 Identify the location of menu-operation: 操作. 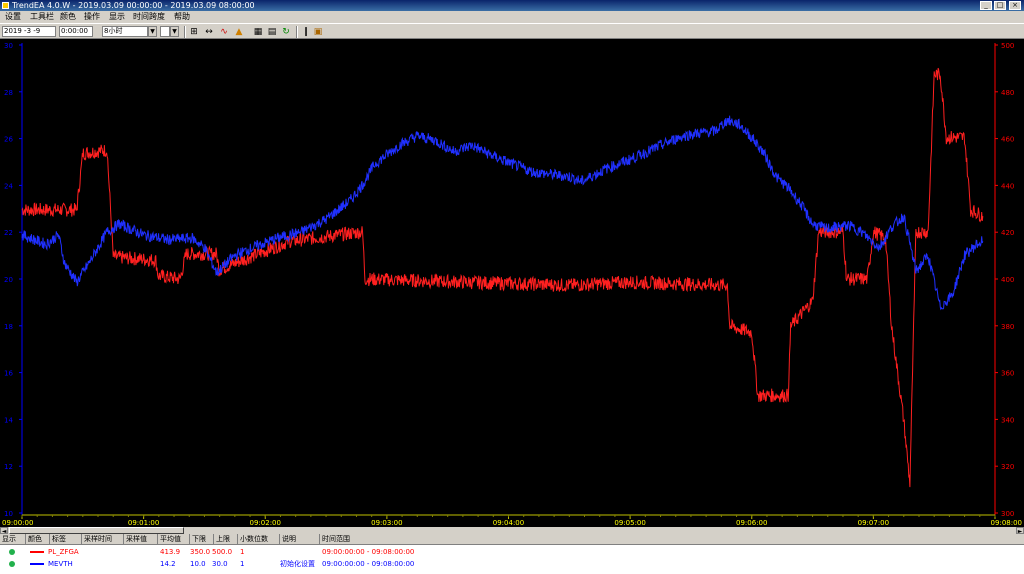
(92, 17).